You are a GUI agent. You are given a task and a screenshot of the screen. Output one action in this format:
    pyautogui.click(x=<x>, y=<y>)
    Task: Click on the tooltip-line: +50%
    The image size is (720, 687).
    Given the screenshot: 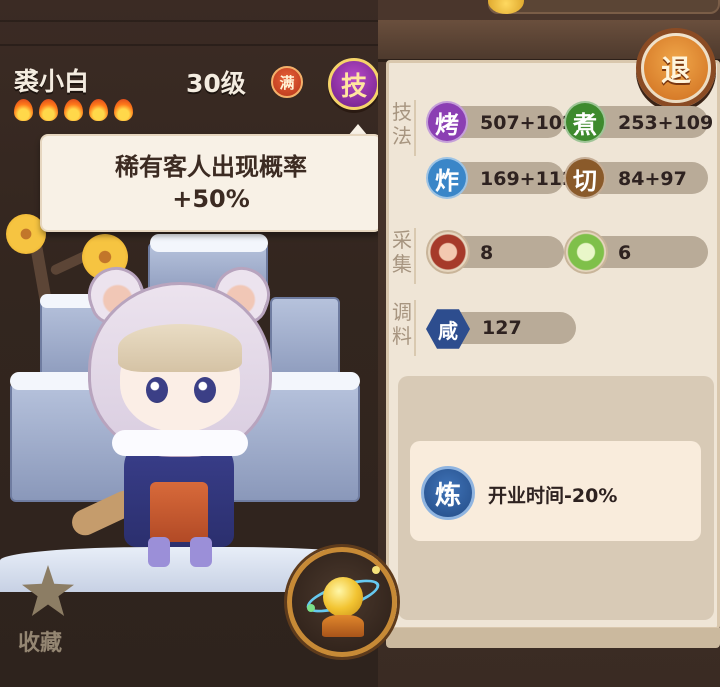 What is the action you would take?
    pyautogui.click(x=211, y=199)
    